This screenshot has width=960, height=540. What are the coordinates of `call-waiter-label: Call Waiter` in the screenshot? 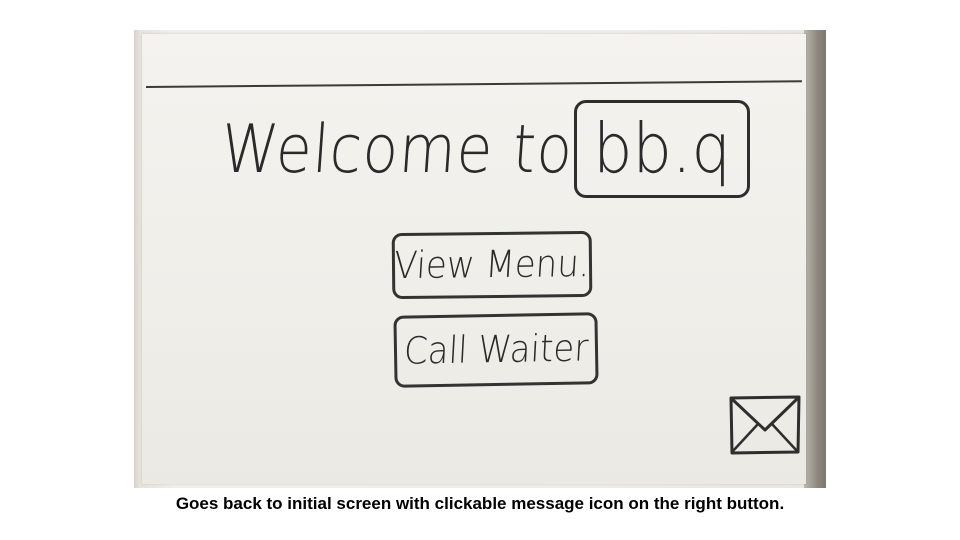 It's located at (496, 350).